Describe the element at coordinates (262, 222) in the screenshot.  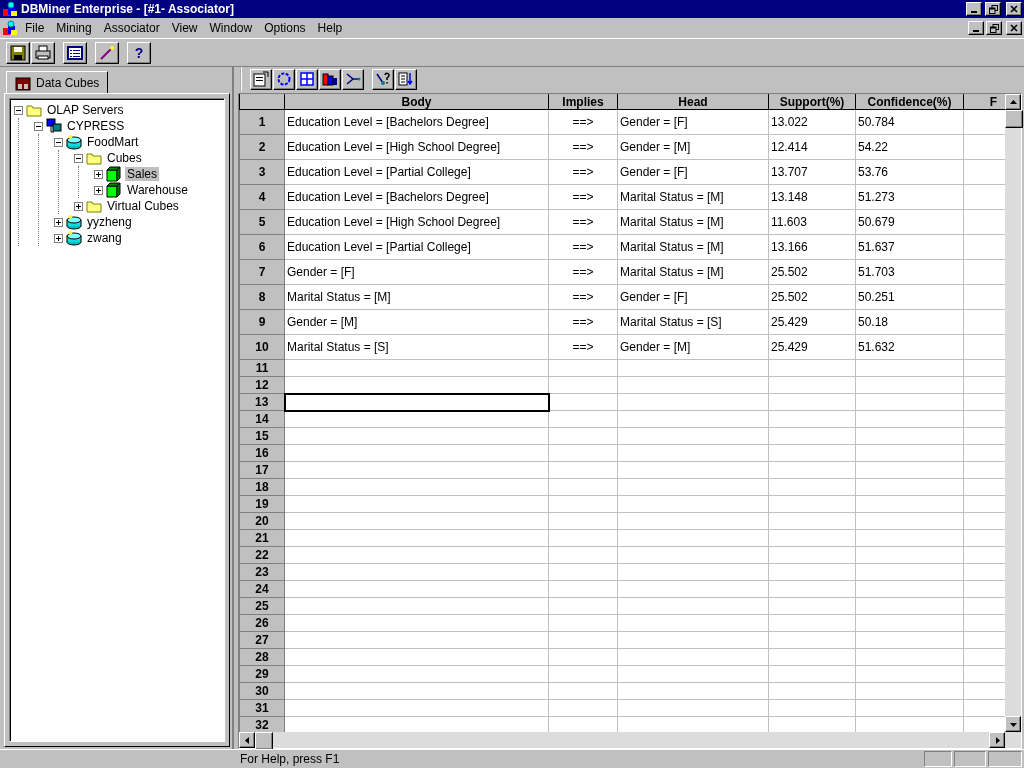
I see `row-number: 5` at that location.